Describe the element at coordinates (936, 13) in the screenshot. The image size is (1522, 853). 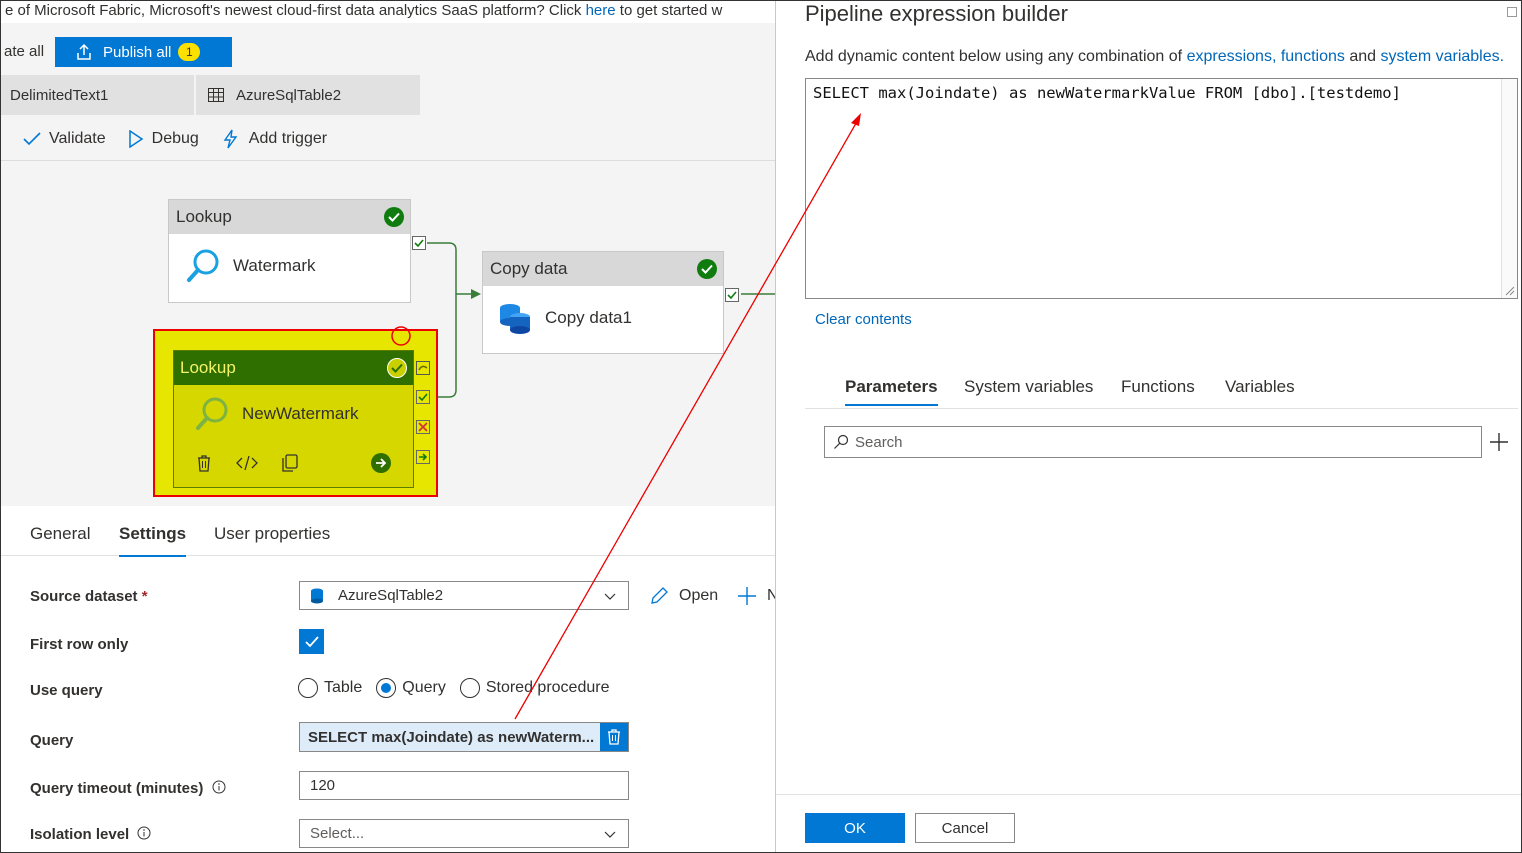
I see `dialog-title: Pipeline expression builder` at that location.